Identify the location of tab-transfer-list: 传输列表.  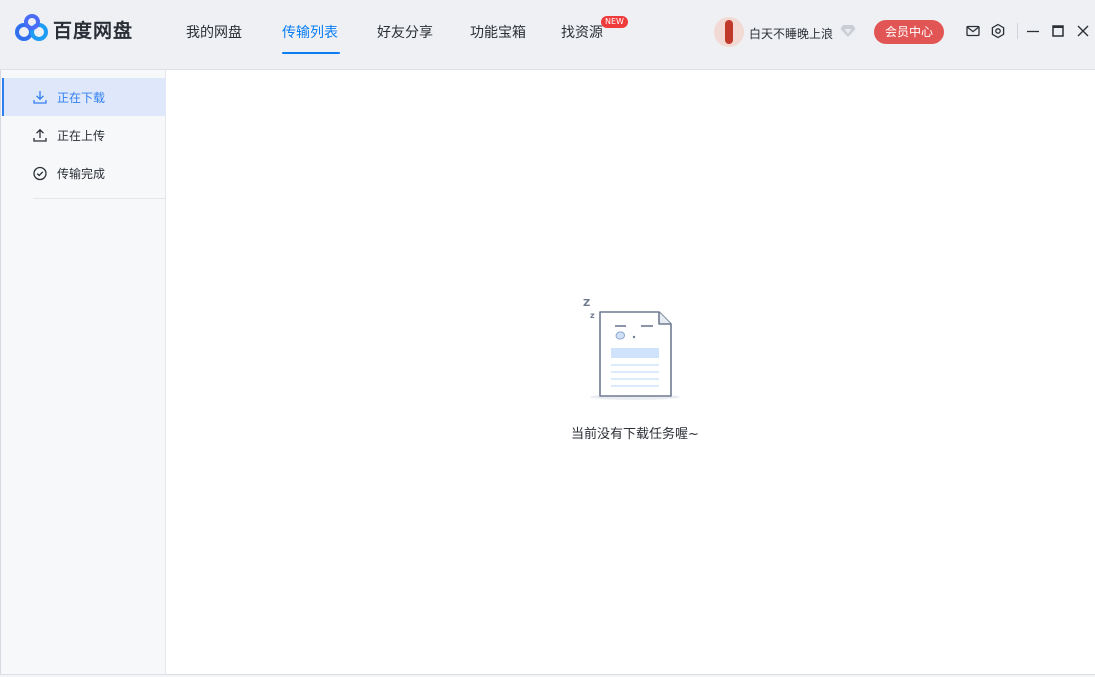
(310, 32).